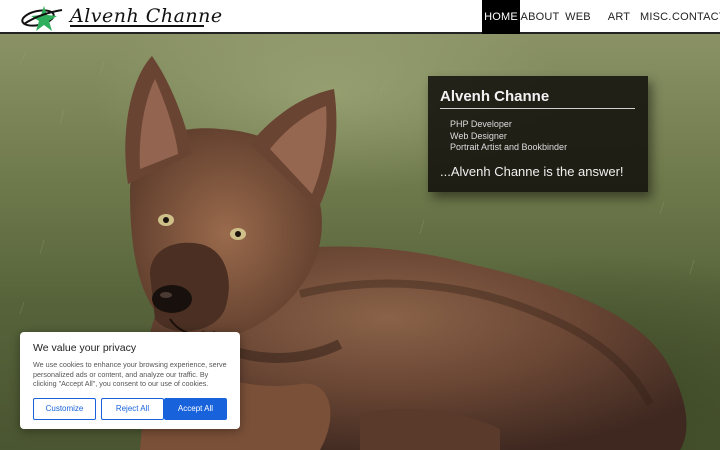  What do you see at coordinates (532, 171) in the screenshot?
I see `intro-tagline: ...Alvenh Channe is the answer!` at bounding box center [532, 171].